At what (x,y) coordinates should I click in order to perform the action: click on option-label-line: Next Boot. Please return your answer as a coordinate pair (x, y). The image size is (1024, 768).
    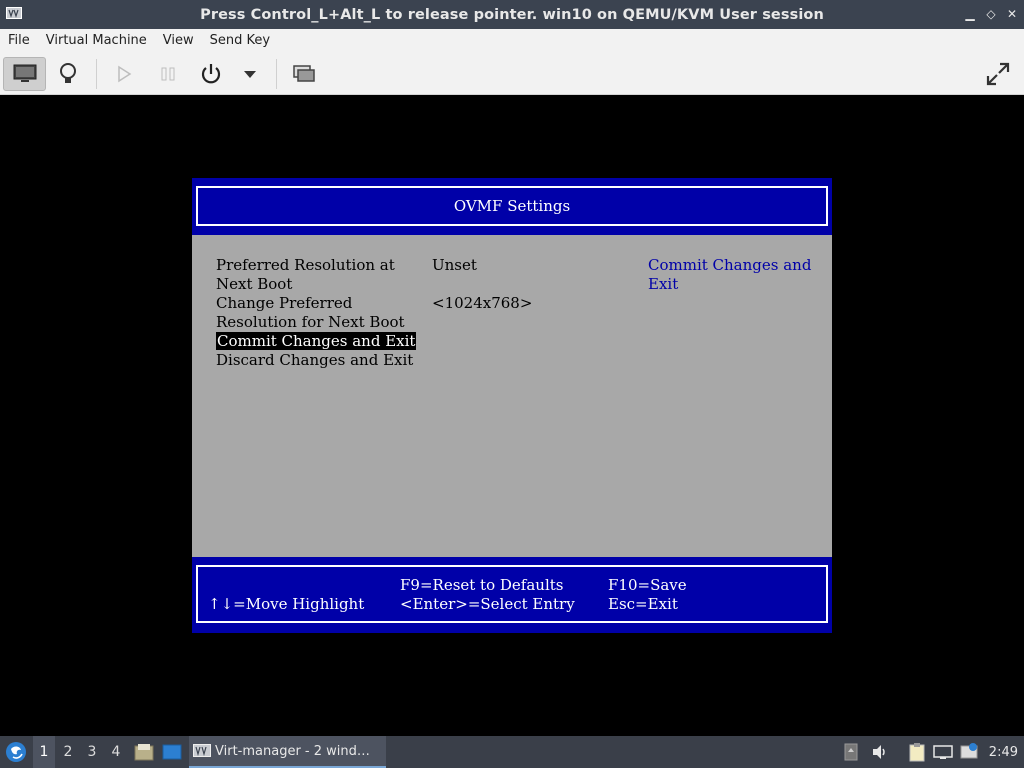
    Looking at the image, I should click on (254, 284).